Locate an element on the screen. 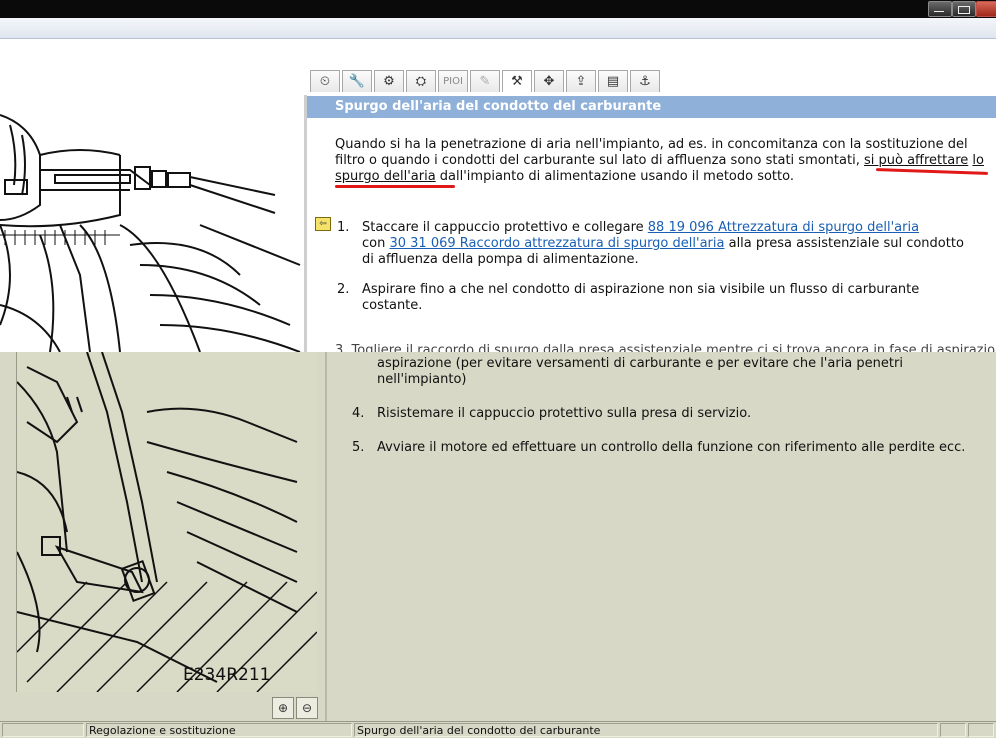 This screenshot has height=738, width=996. move-icon: ✥ is located at coordinates (549, 81).